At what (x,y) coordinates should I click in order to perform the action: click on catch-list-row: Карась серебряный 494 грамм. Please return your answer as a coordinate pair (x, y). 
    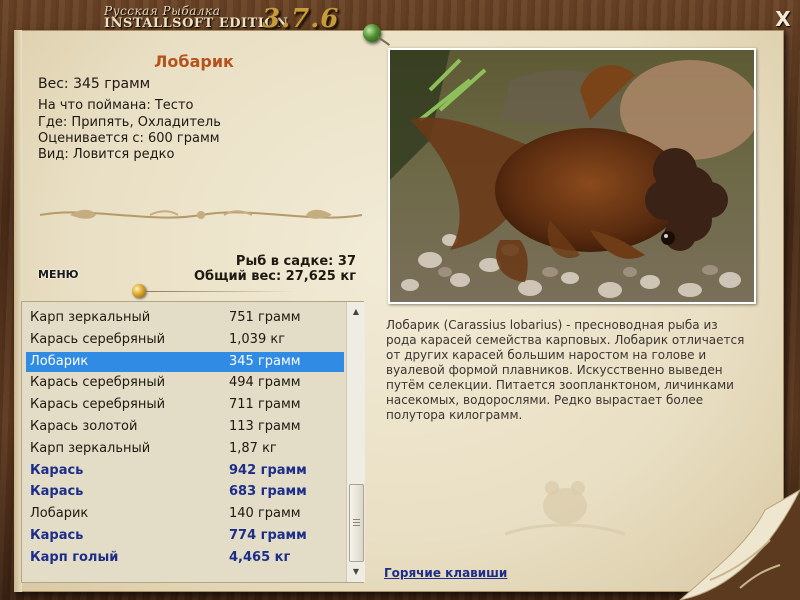
    Looking at the image, I should click on (185, 383).